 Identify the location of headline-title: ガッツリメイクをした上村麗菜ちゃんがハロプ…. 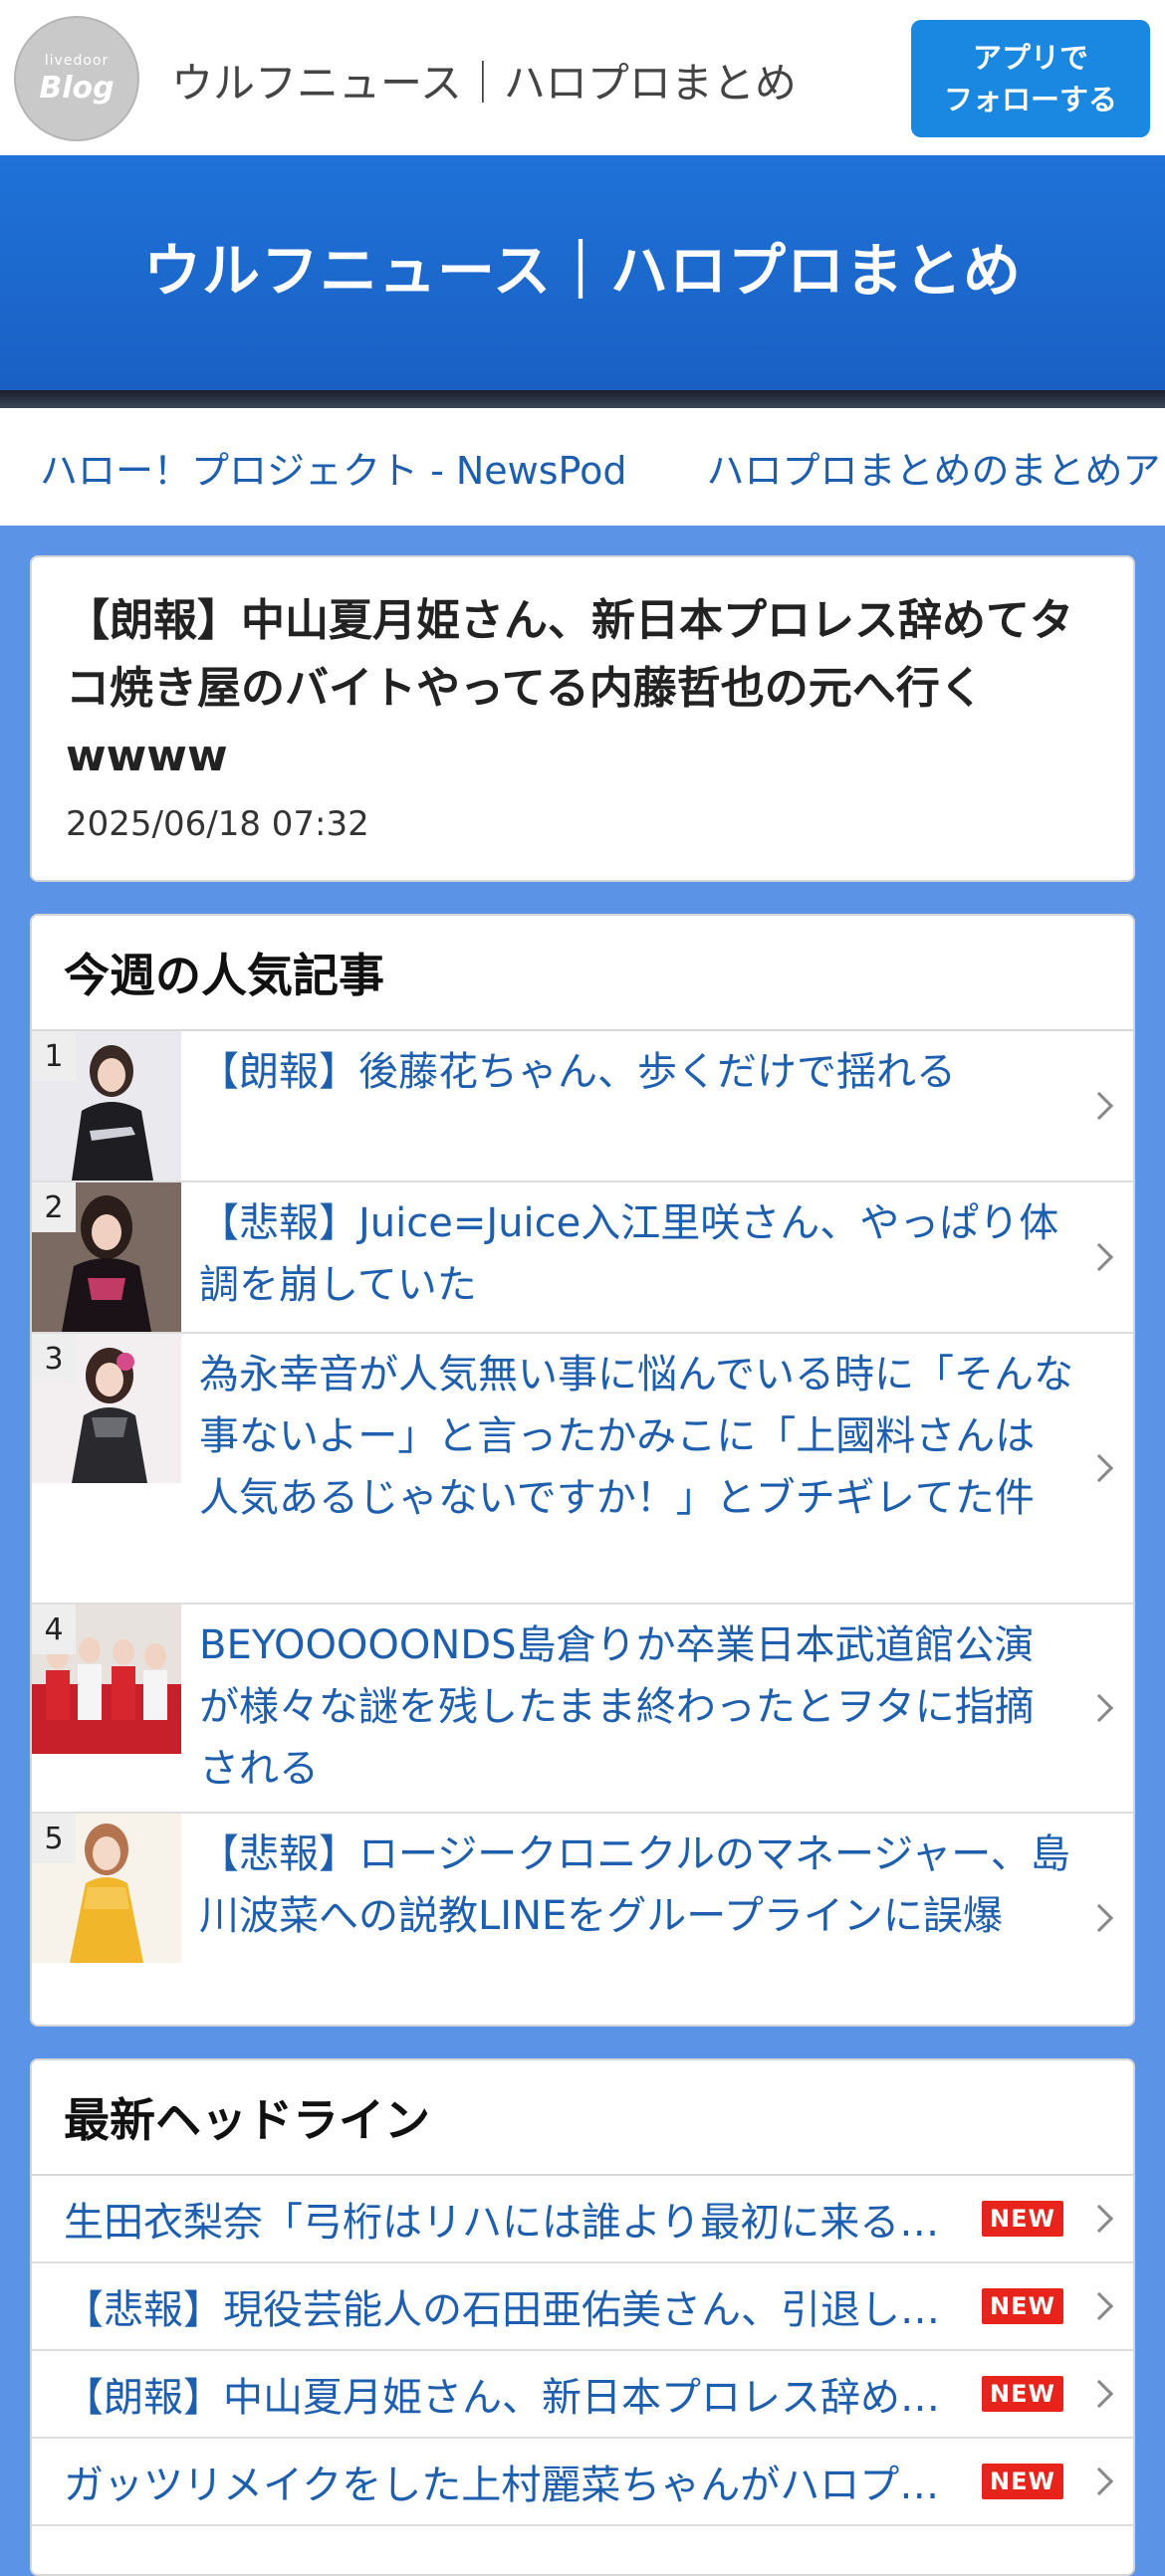
(502, 2485).